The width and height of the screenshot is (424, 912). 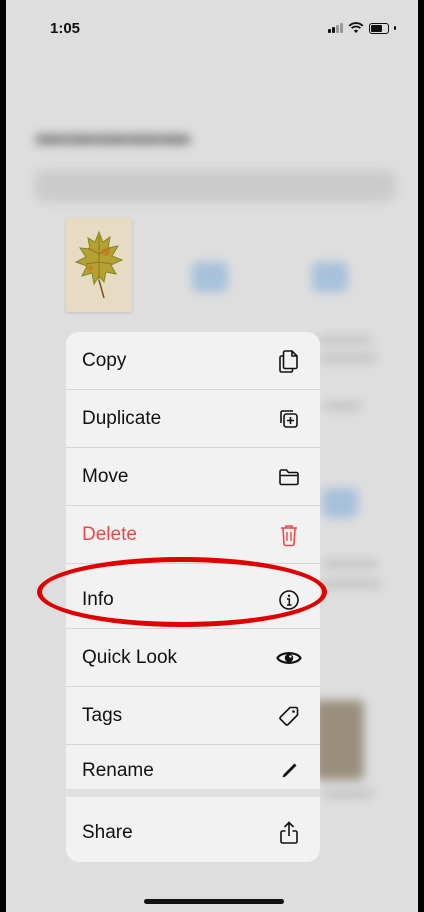 I want to click on menu-item-label: Share, so click(x=107, y=832).